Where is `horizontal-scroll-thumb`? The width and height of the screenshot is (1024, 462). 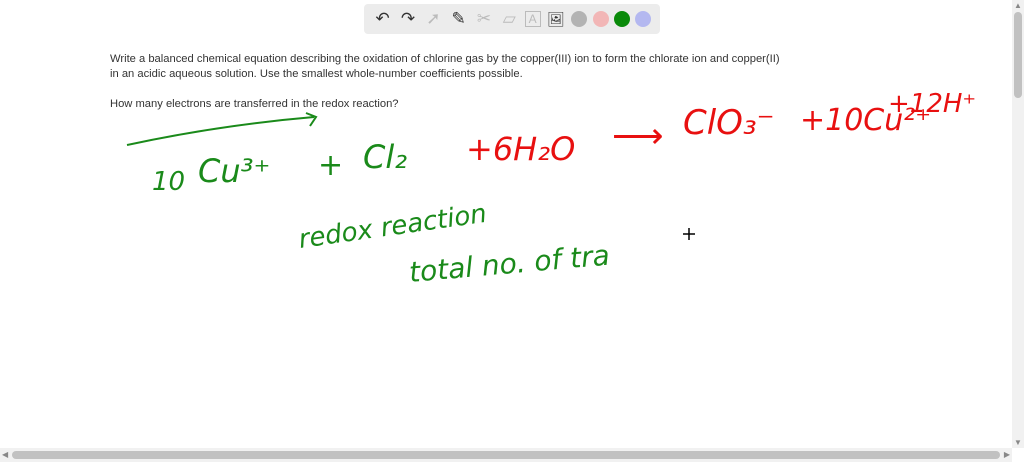
horizontal-scroll-thumb is located at coordinates (506, 455).